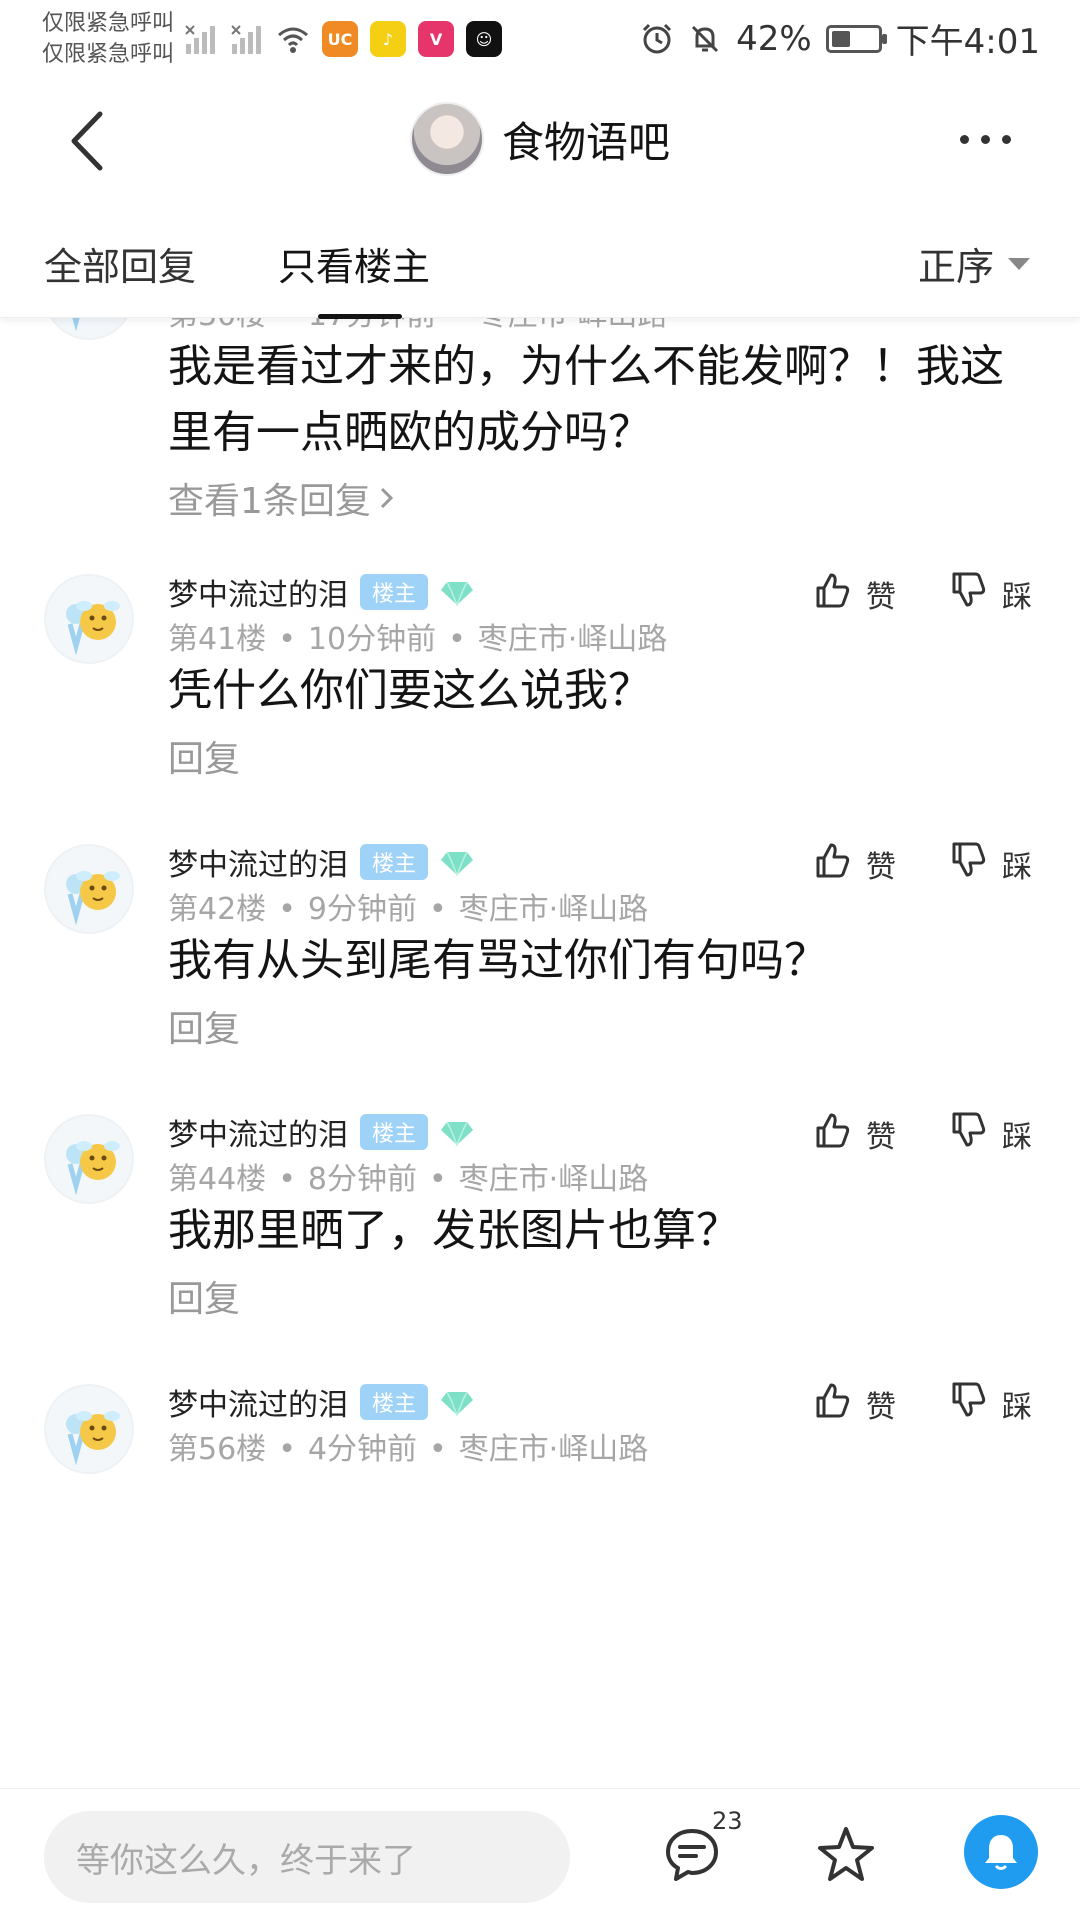 The width and height of the screenshot is (1080, 1920). I want to click on forum-title-group: 食物语吧, so click(540, 139).